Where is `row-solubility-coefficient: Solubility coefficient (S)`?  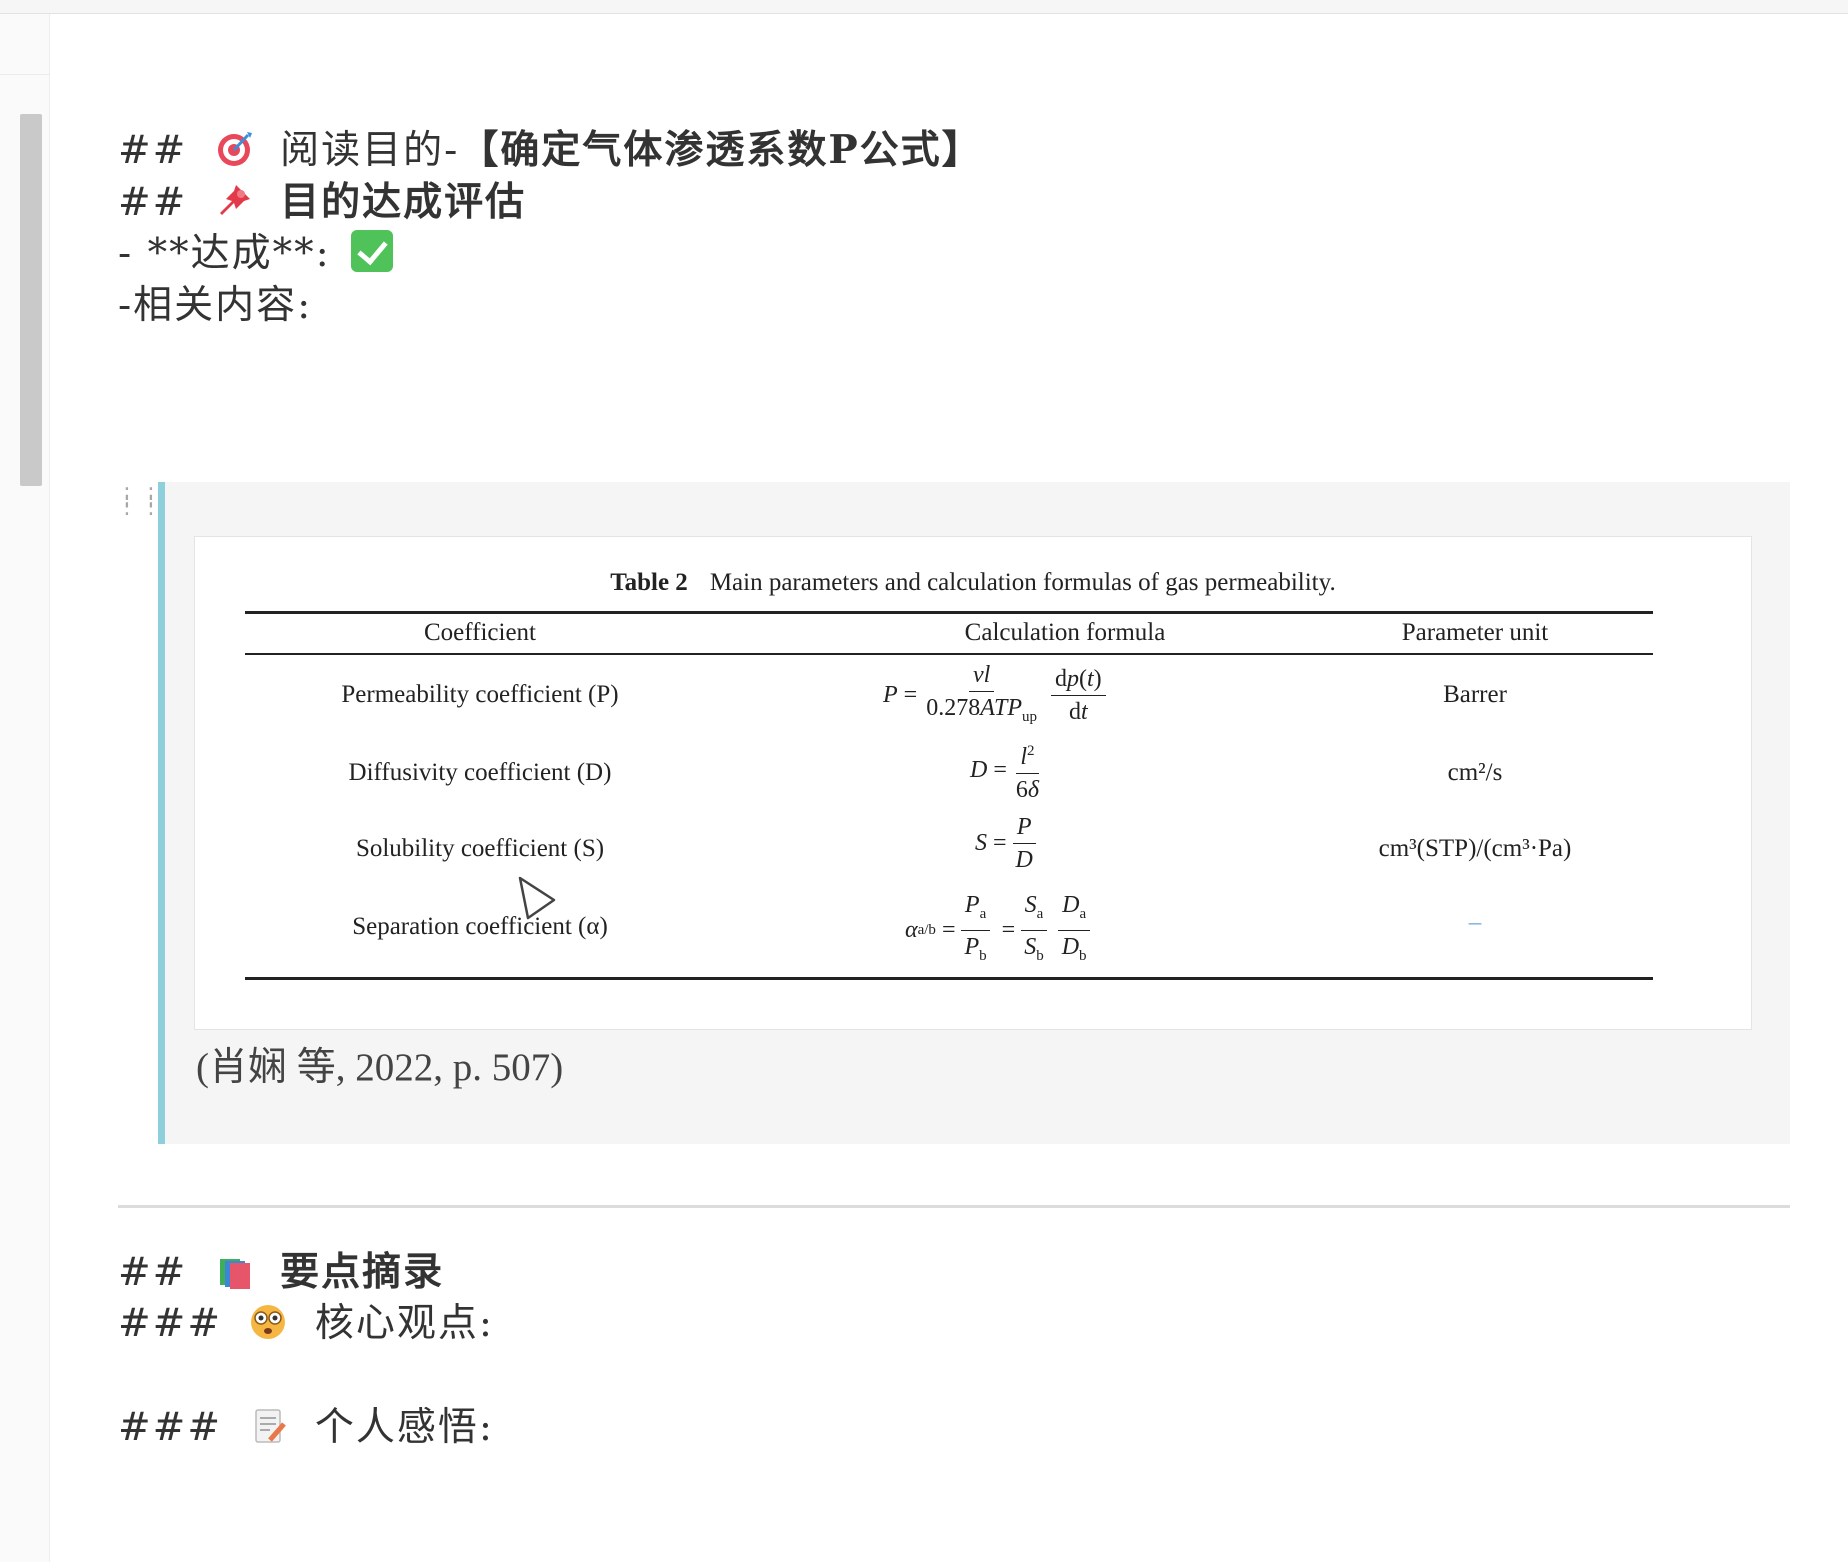 row-solubility-coefficient: Solubility coefficient (S) is located at coordinates (480, 848).